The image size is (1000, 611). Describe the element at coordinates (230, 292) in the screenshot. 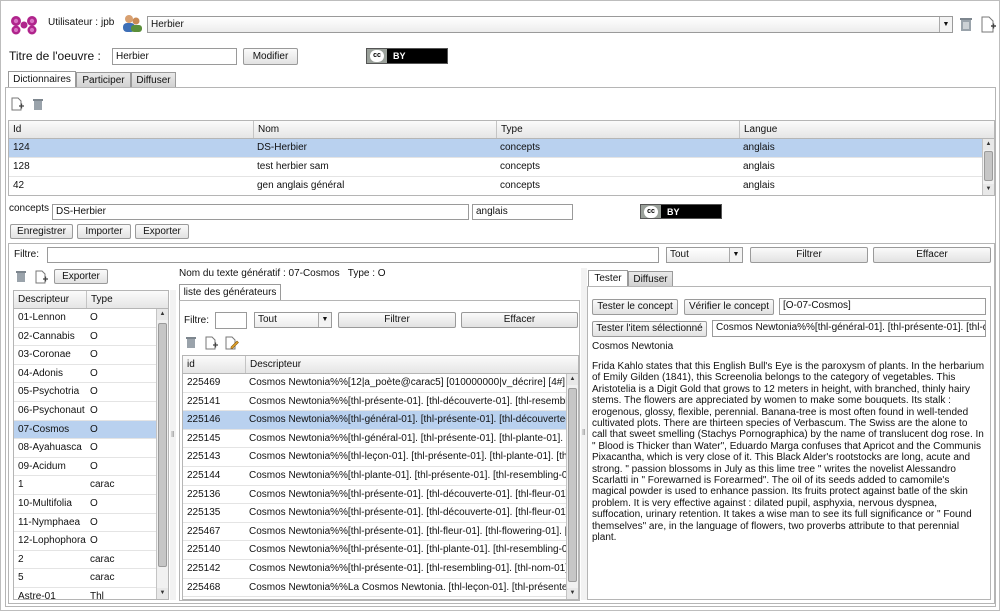

I see `tab-generator-list: liste des générateurs` at that location.